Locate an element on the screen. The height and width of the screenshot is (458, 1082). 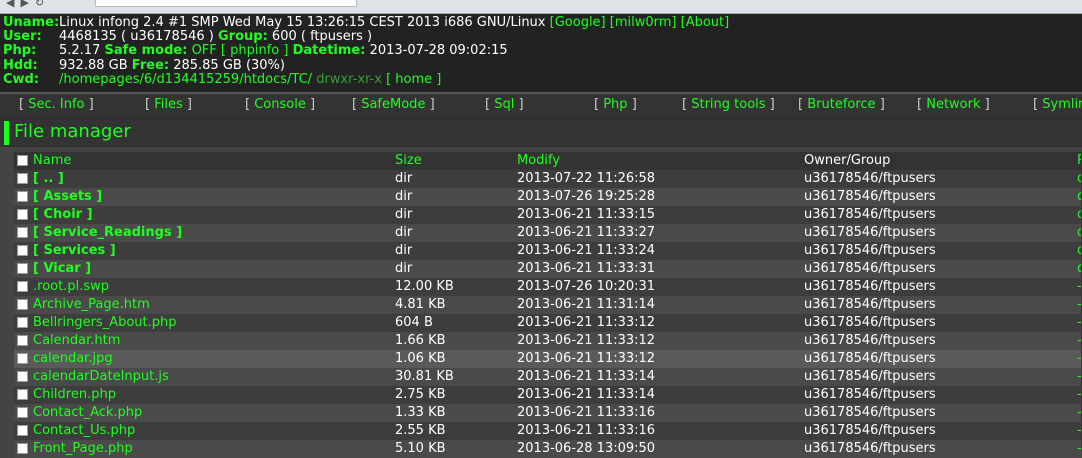
google-link: [Google] is located at coordinates (578, 22).